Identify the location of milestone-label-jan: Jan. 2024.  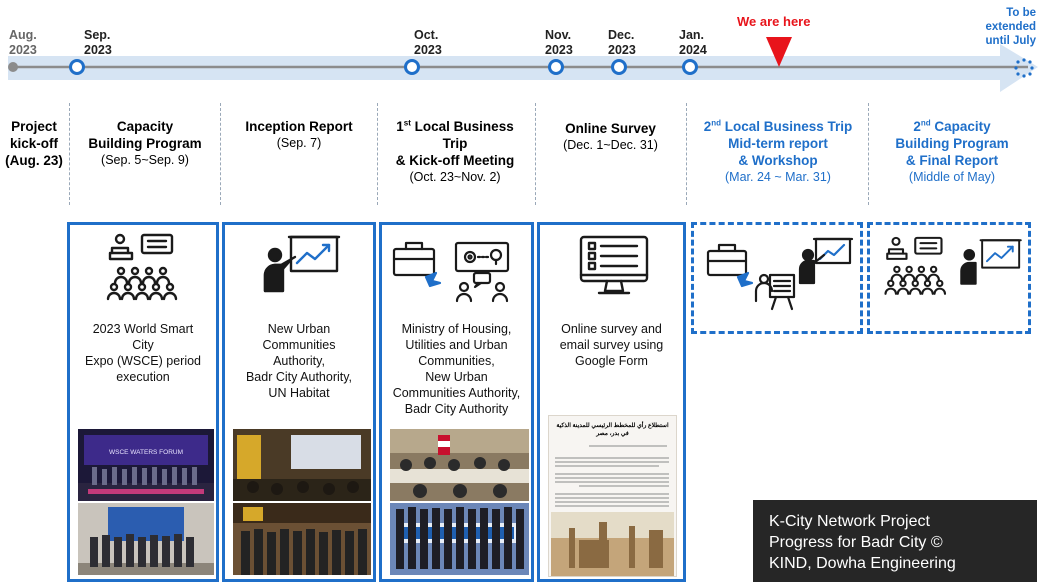
(693, 42).